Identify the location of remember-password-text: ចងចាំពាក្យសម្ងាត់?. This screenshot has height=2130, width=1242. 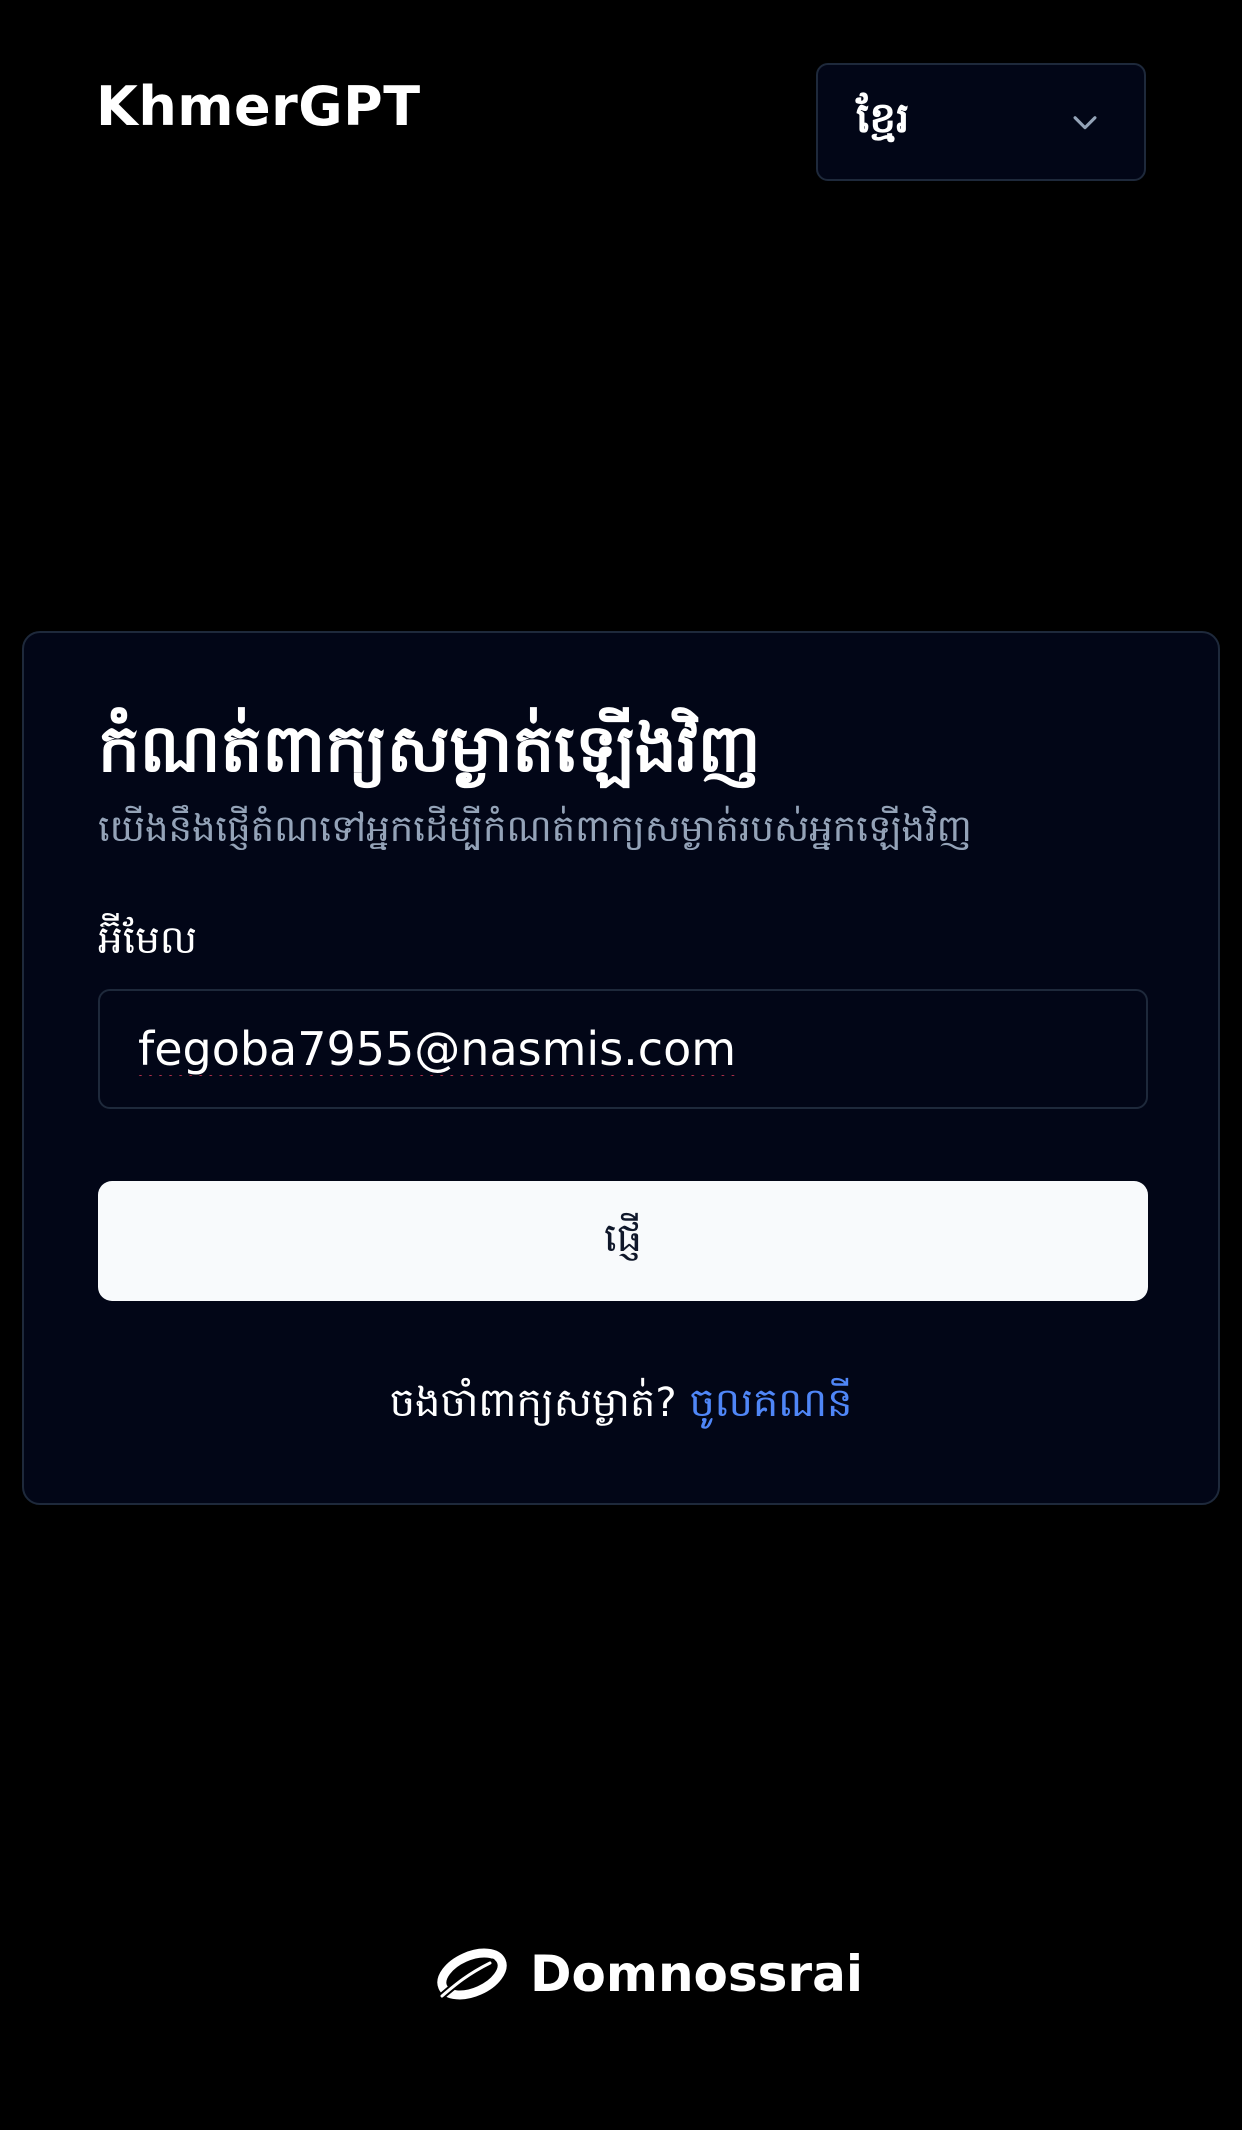
(533, 1403).